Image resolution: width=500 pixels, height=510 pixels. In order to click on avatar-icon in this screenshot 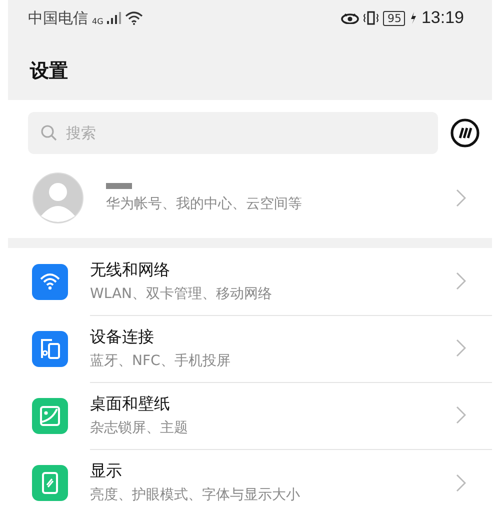, I will do `click(58, 198)`.